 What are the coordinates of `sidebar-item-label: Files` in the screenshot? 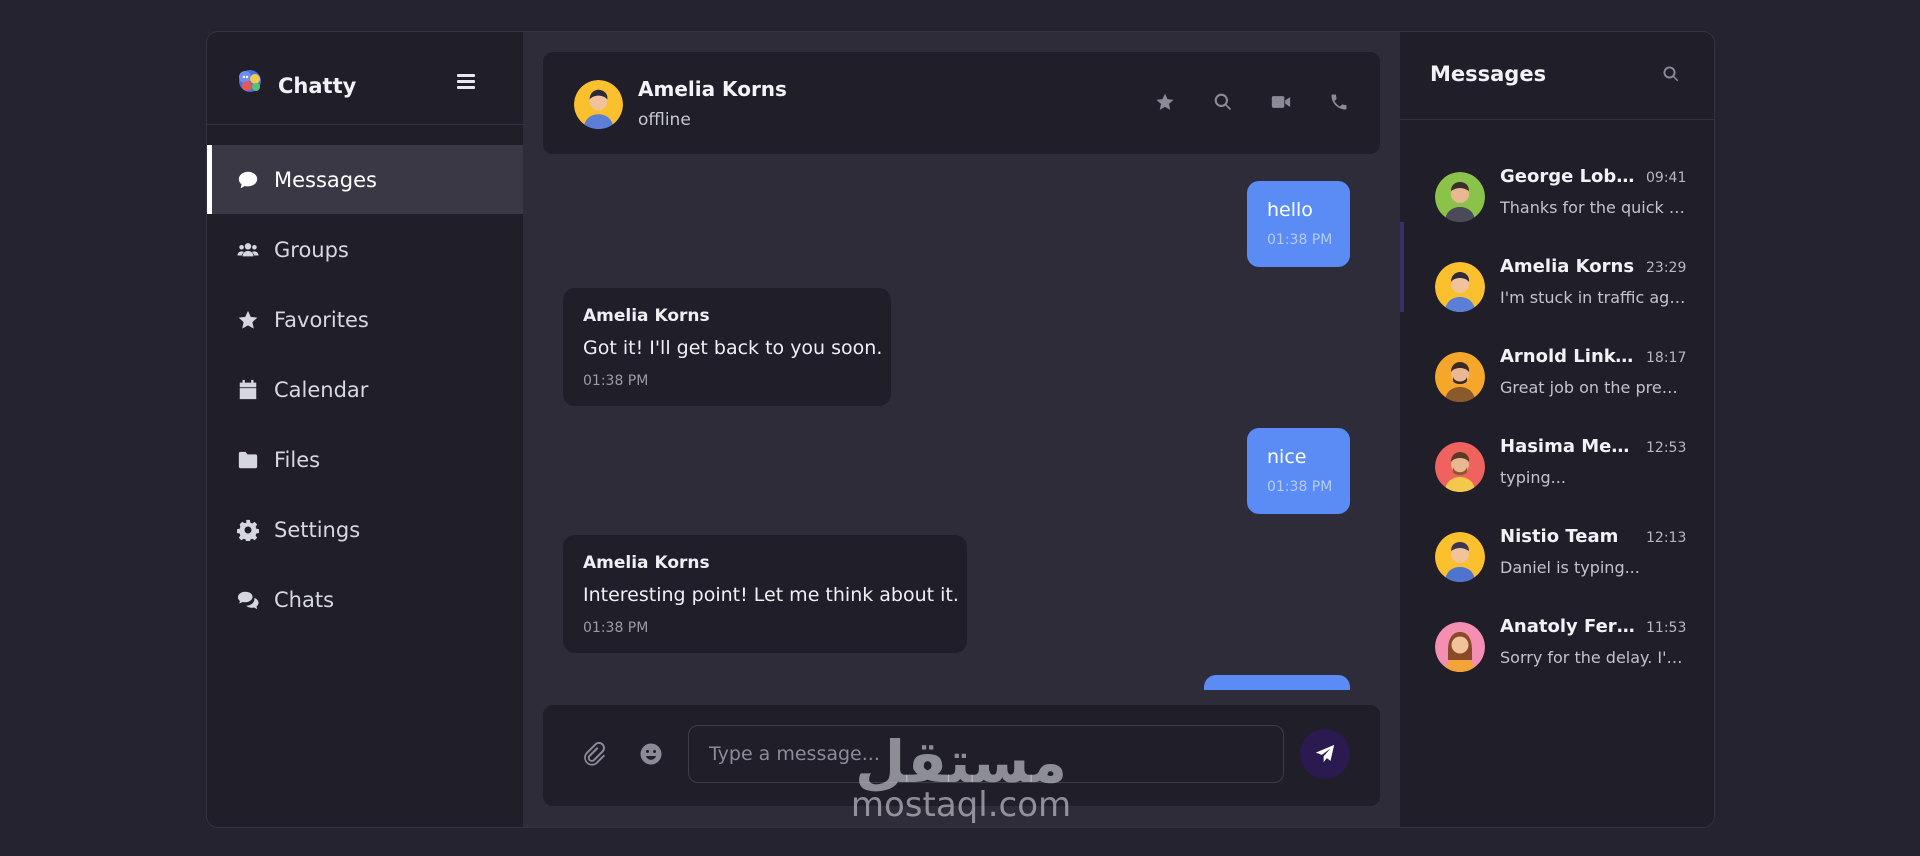 It's located at (297, 459).